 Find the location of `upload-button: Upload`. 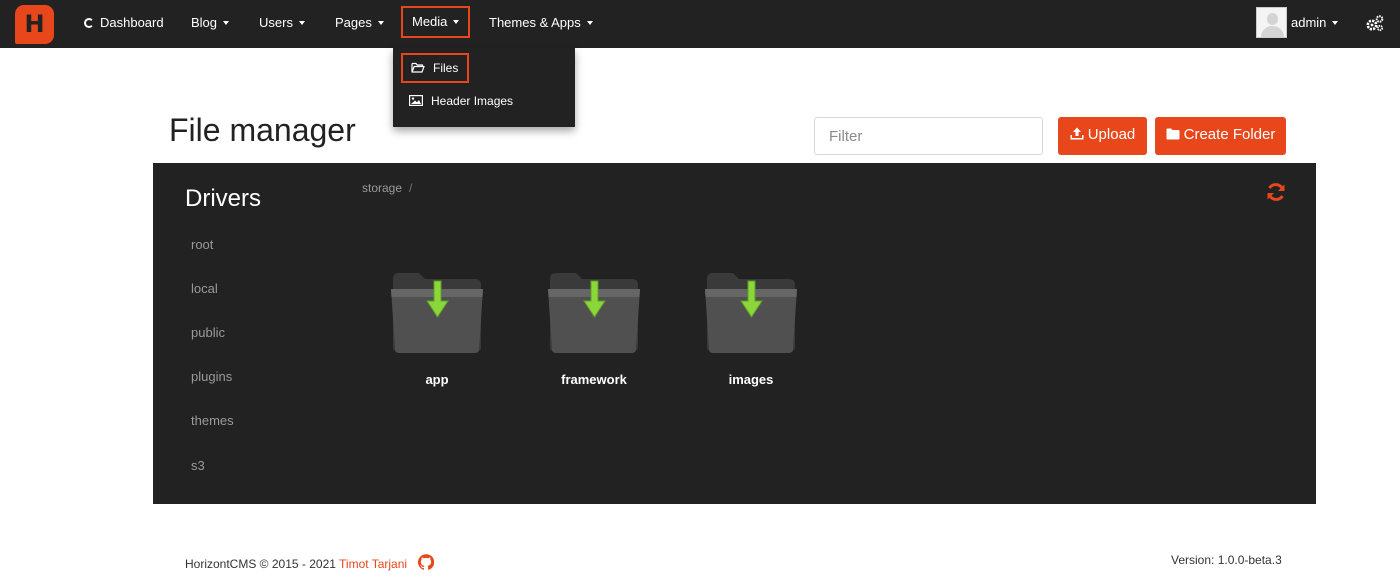

upload-button: Upload is located at coordinates (1102, 136).